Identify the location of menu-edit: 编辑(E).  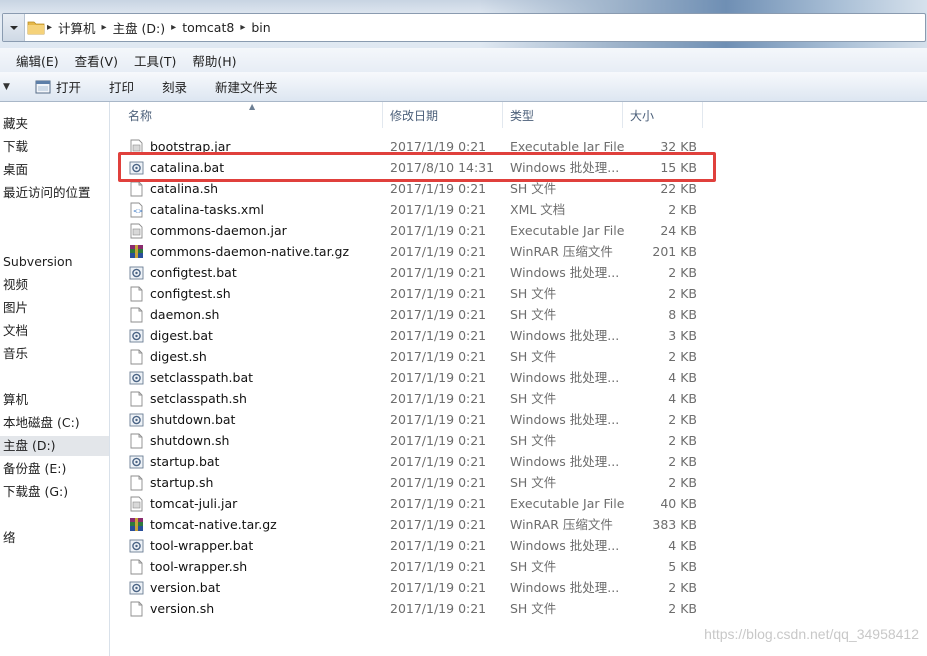
(37, 60).